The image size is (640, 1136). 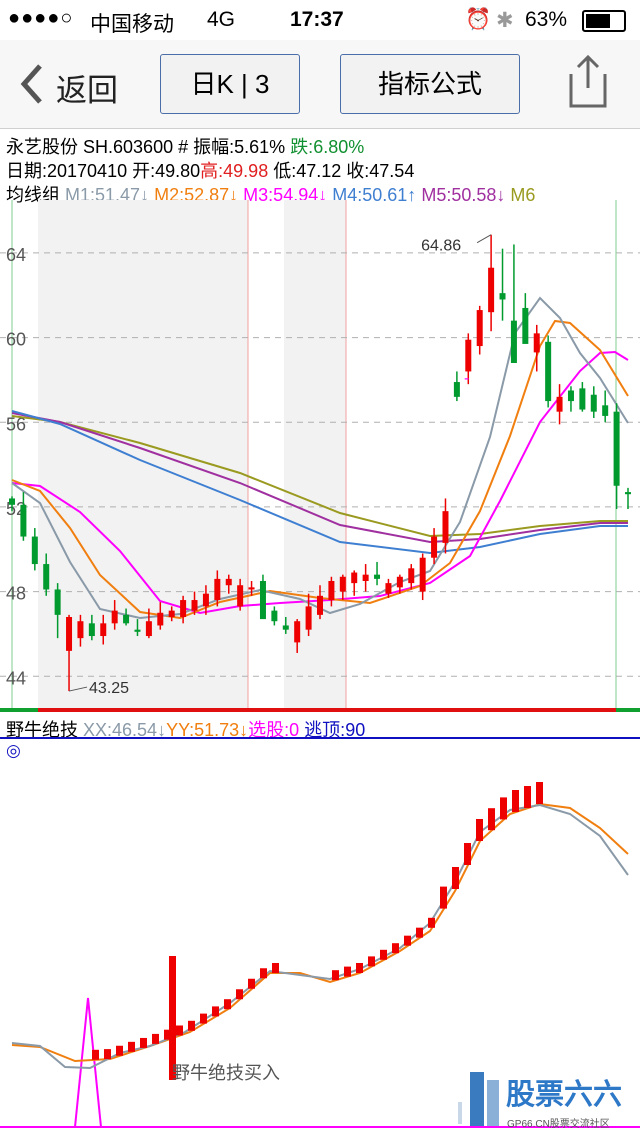 What do you see at coordinates (484, 239) in the screenshot?
I see `high-annotation-leader` at bounding box center [484, 239].